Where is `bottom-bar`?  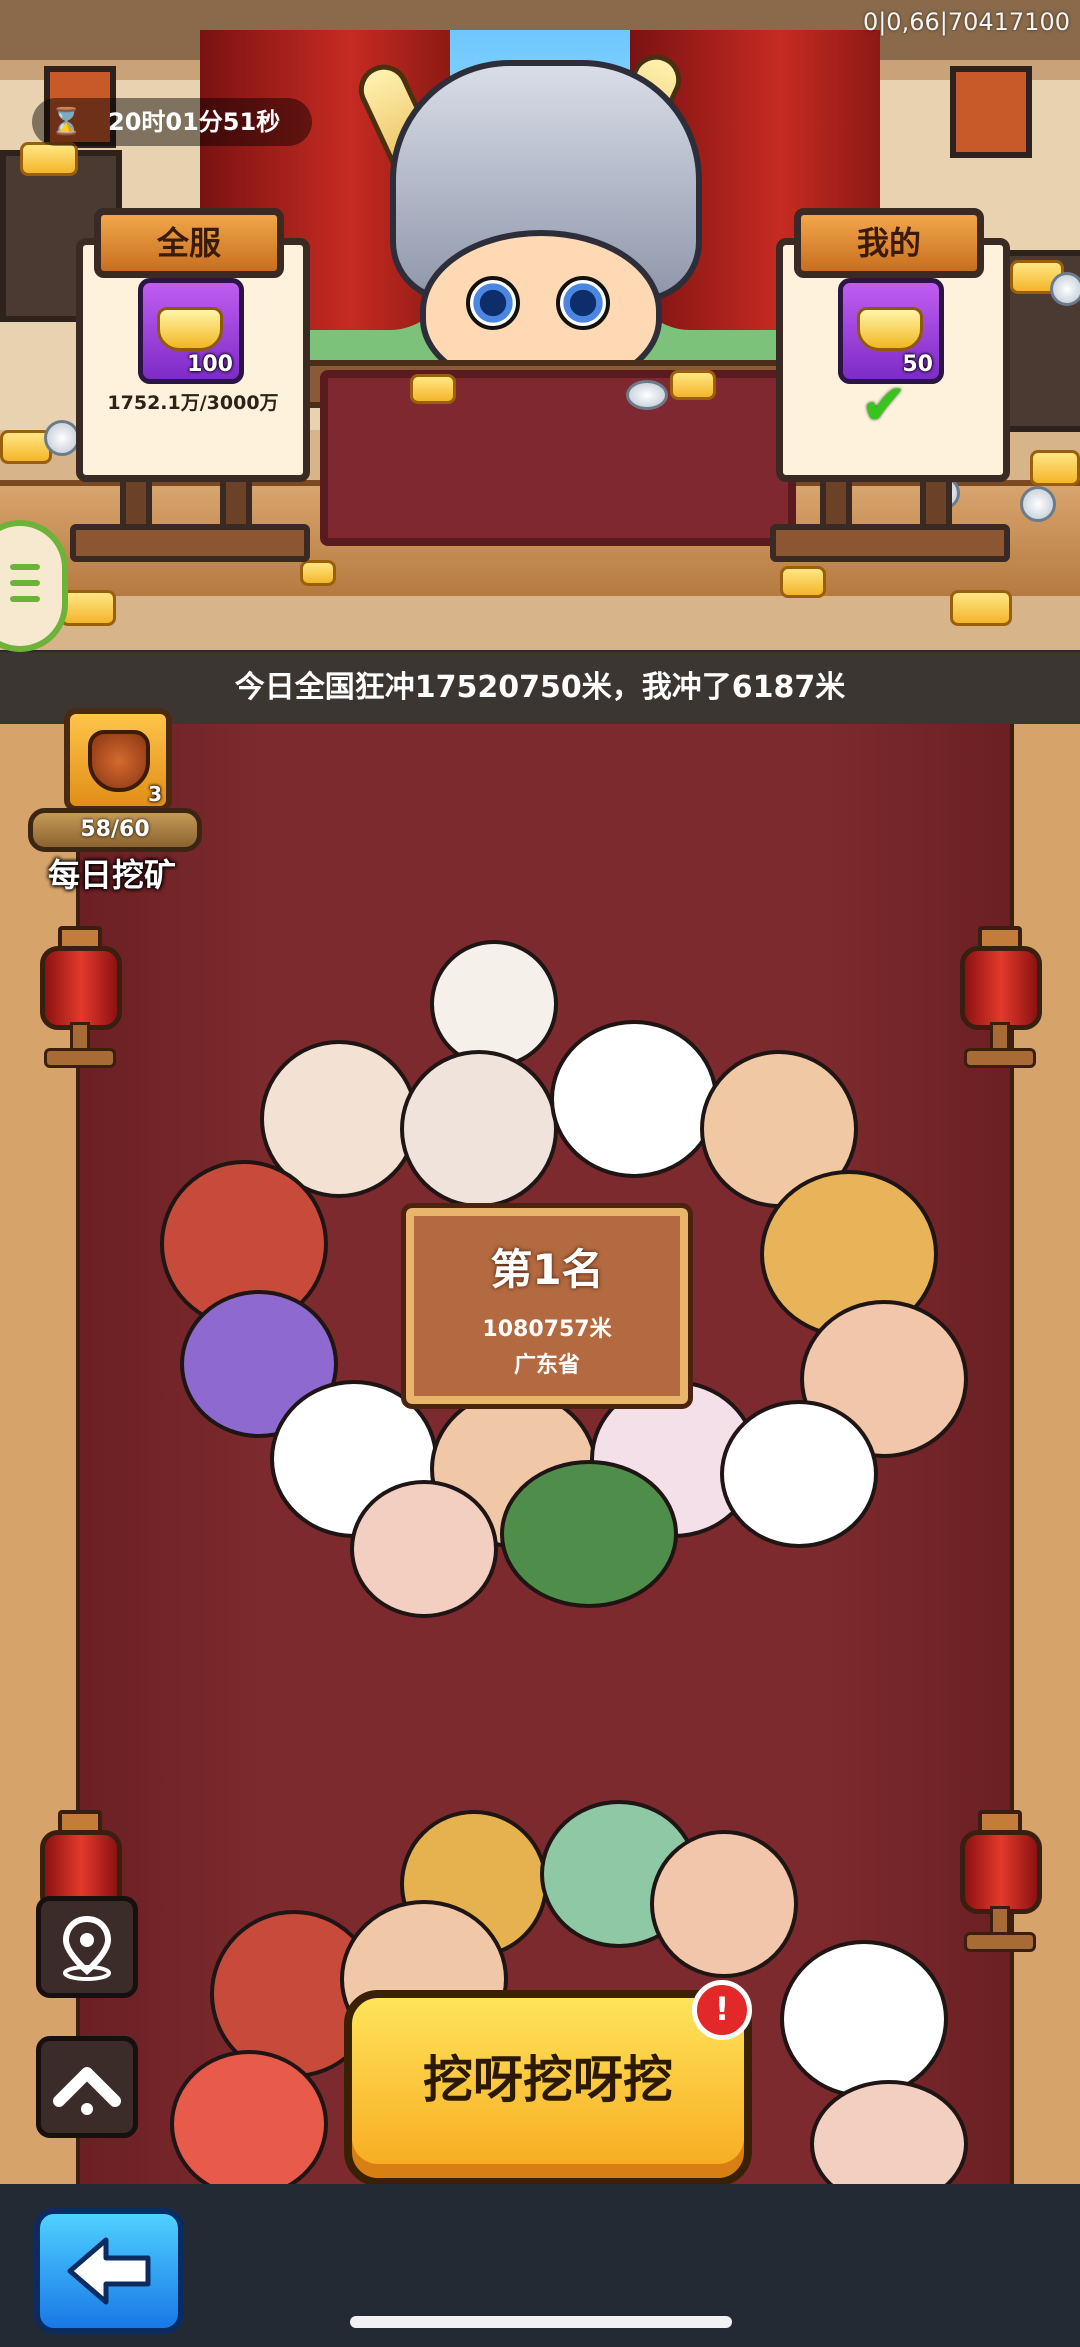 bottom-bar is located at coordinates (540, 2265).